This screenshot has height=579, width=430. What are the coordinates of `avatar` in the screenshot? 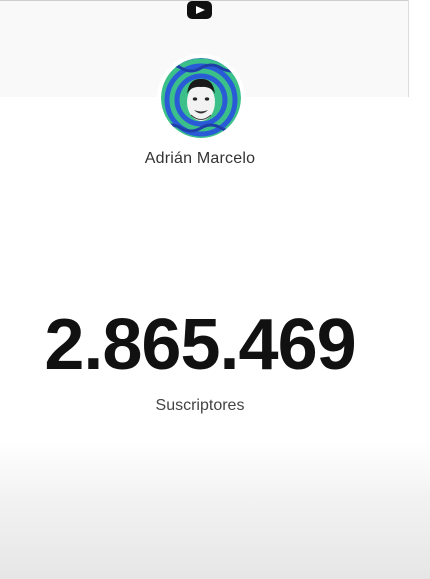 It's located at (201, 98).